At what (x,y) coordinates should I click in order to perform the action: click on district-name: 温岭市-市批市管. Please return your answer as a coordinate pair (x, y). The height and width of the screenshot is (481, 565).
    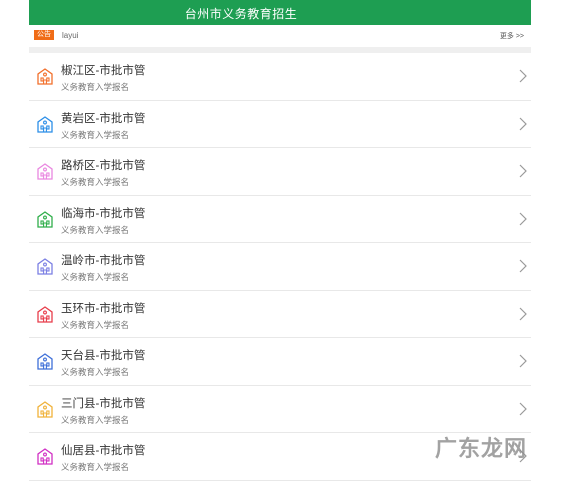
    Looking at the image, I should click on (103, 261).